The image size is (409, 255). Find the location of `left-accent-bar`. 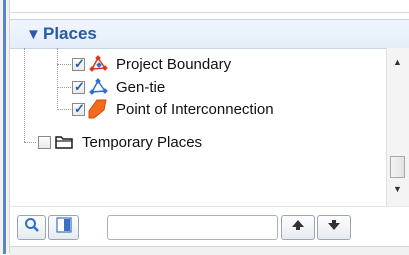

left-accent-bar is located at coordinates (4, 127).